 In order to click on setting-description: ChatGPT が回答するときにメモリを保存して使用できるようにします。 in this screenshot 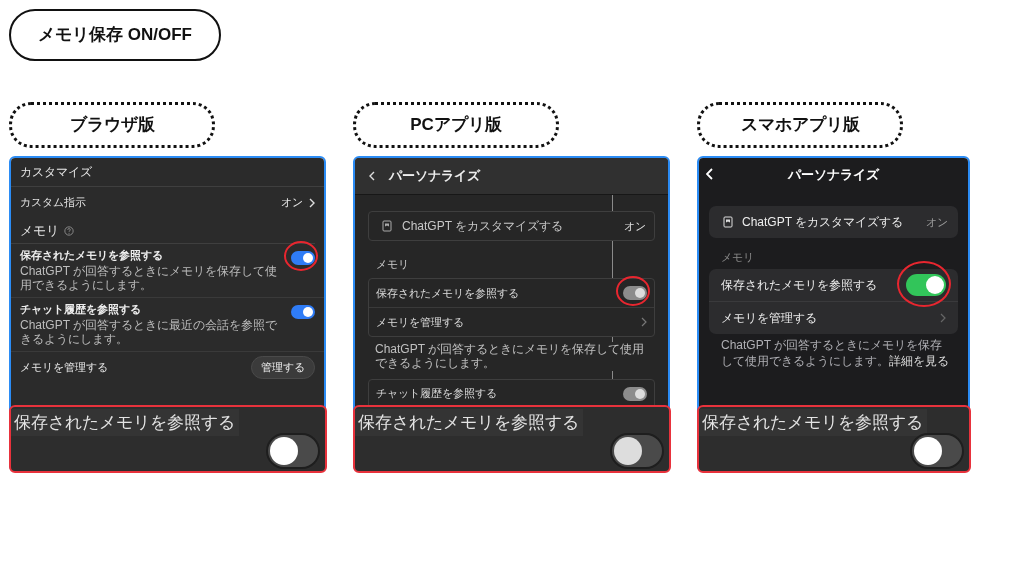, I will do `click(149, 278)`.